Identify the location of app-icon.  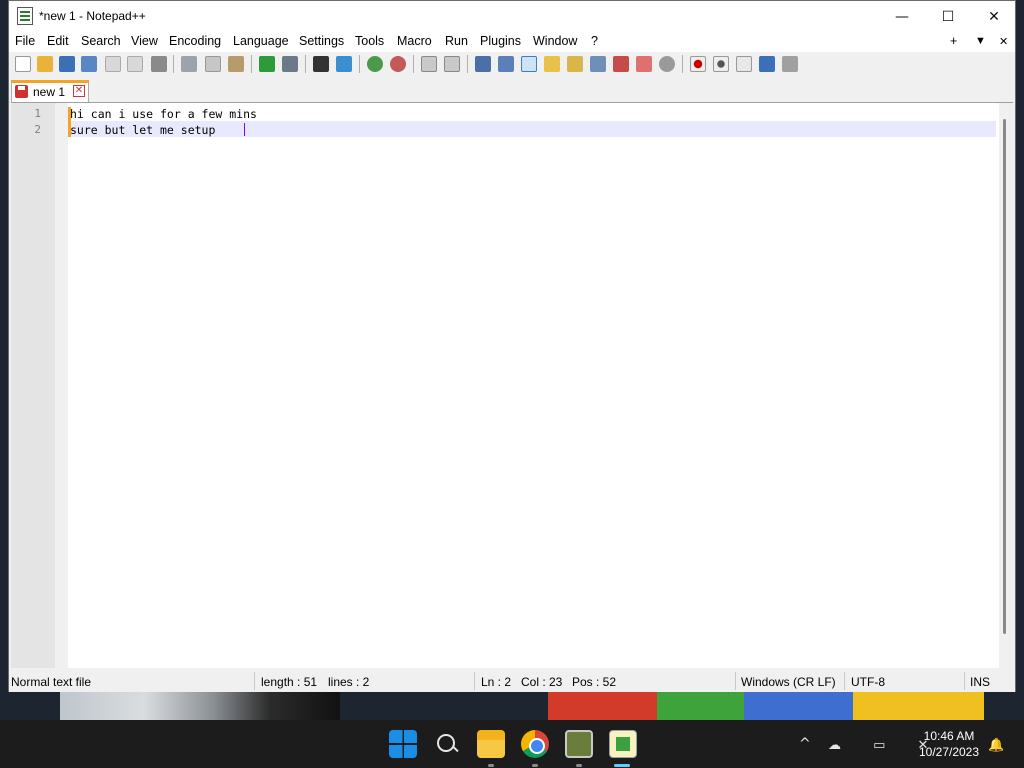
(579, 744).